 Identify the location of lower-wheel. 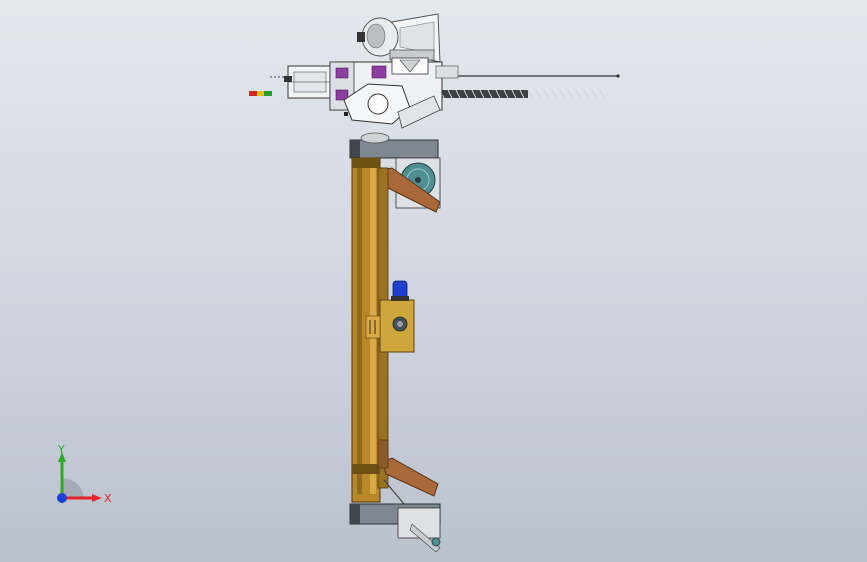
(419, 530).